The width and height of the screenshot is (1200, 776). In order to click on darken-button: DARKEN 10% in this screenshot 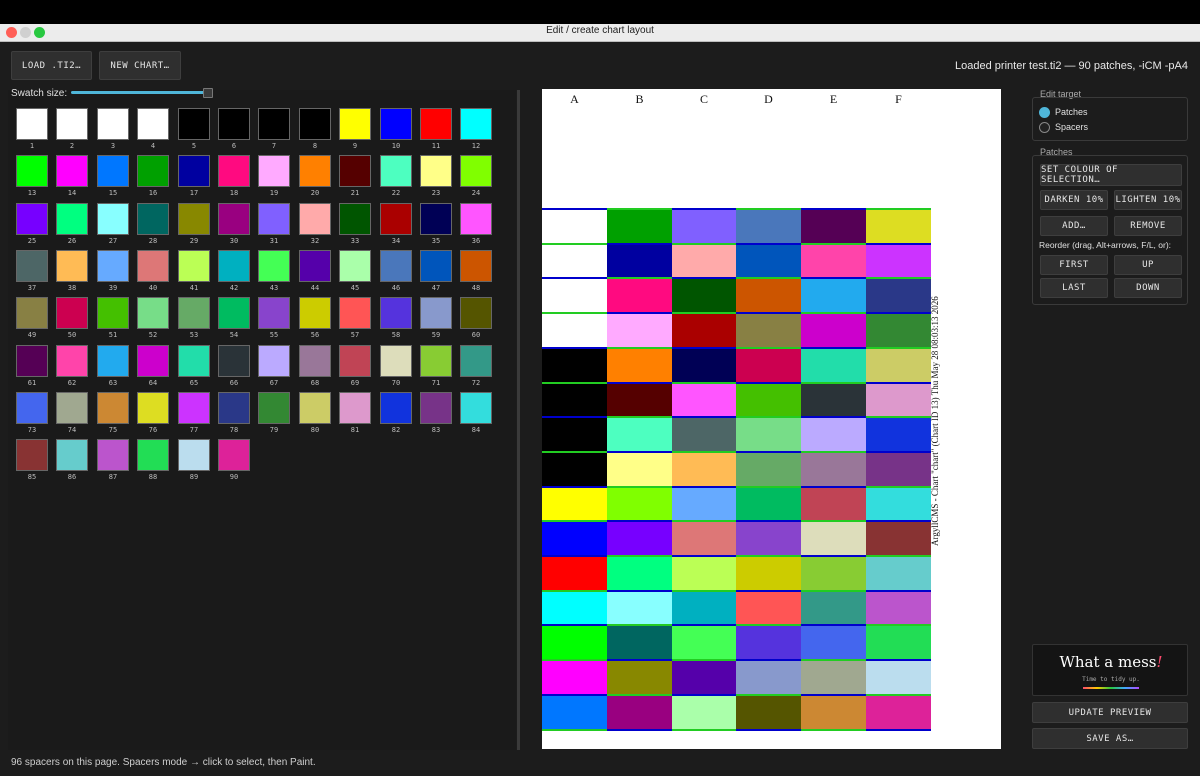, I will do `click(1074, 200)`.